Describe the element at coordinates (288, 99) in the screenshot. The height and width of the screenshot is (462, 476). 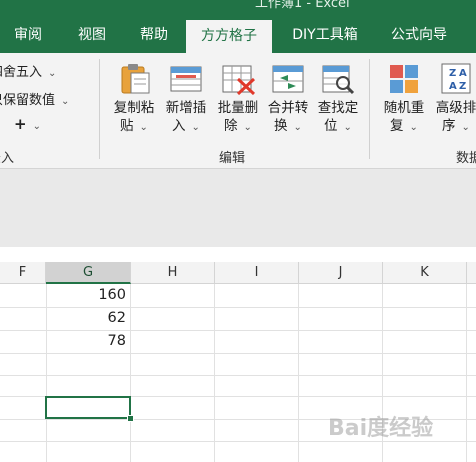
I see `merge-convert-button: 合并转 换 ⌄` at that location.